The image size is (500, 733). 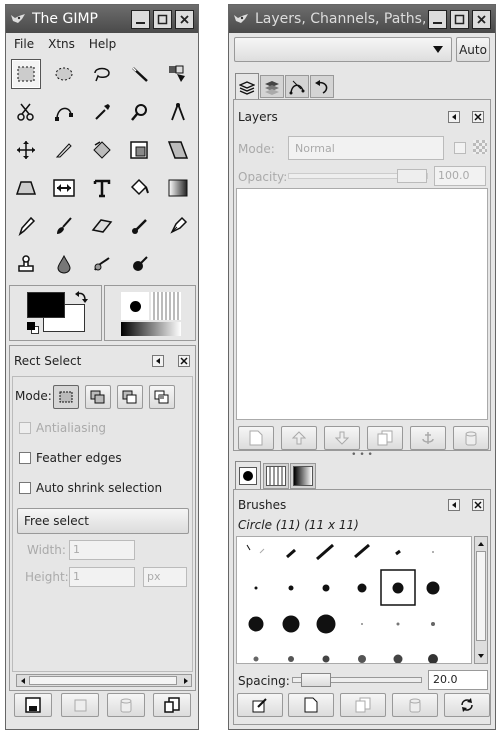 What do you see at coordinates (64, 150) in the screenshot?
I see `crop-tool` at bounding box center [64, 150].